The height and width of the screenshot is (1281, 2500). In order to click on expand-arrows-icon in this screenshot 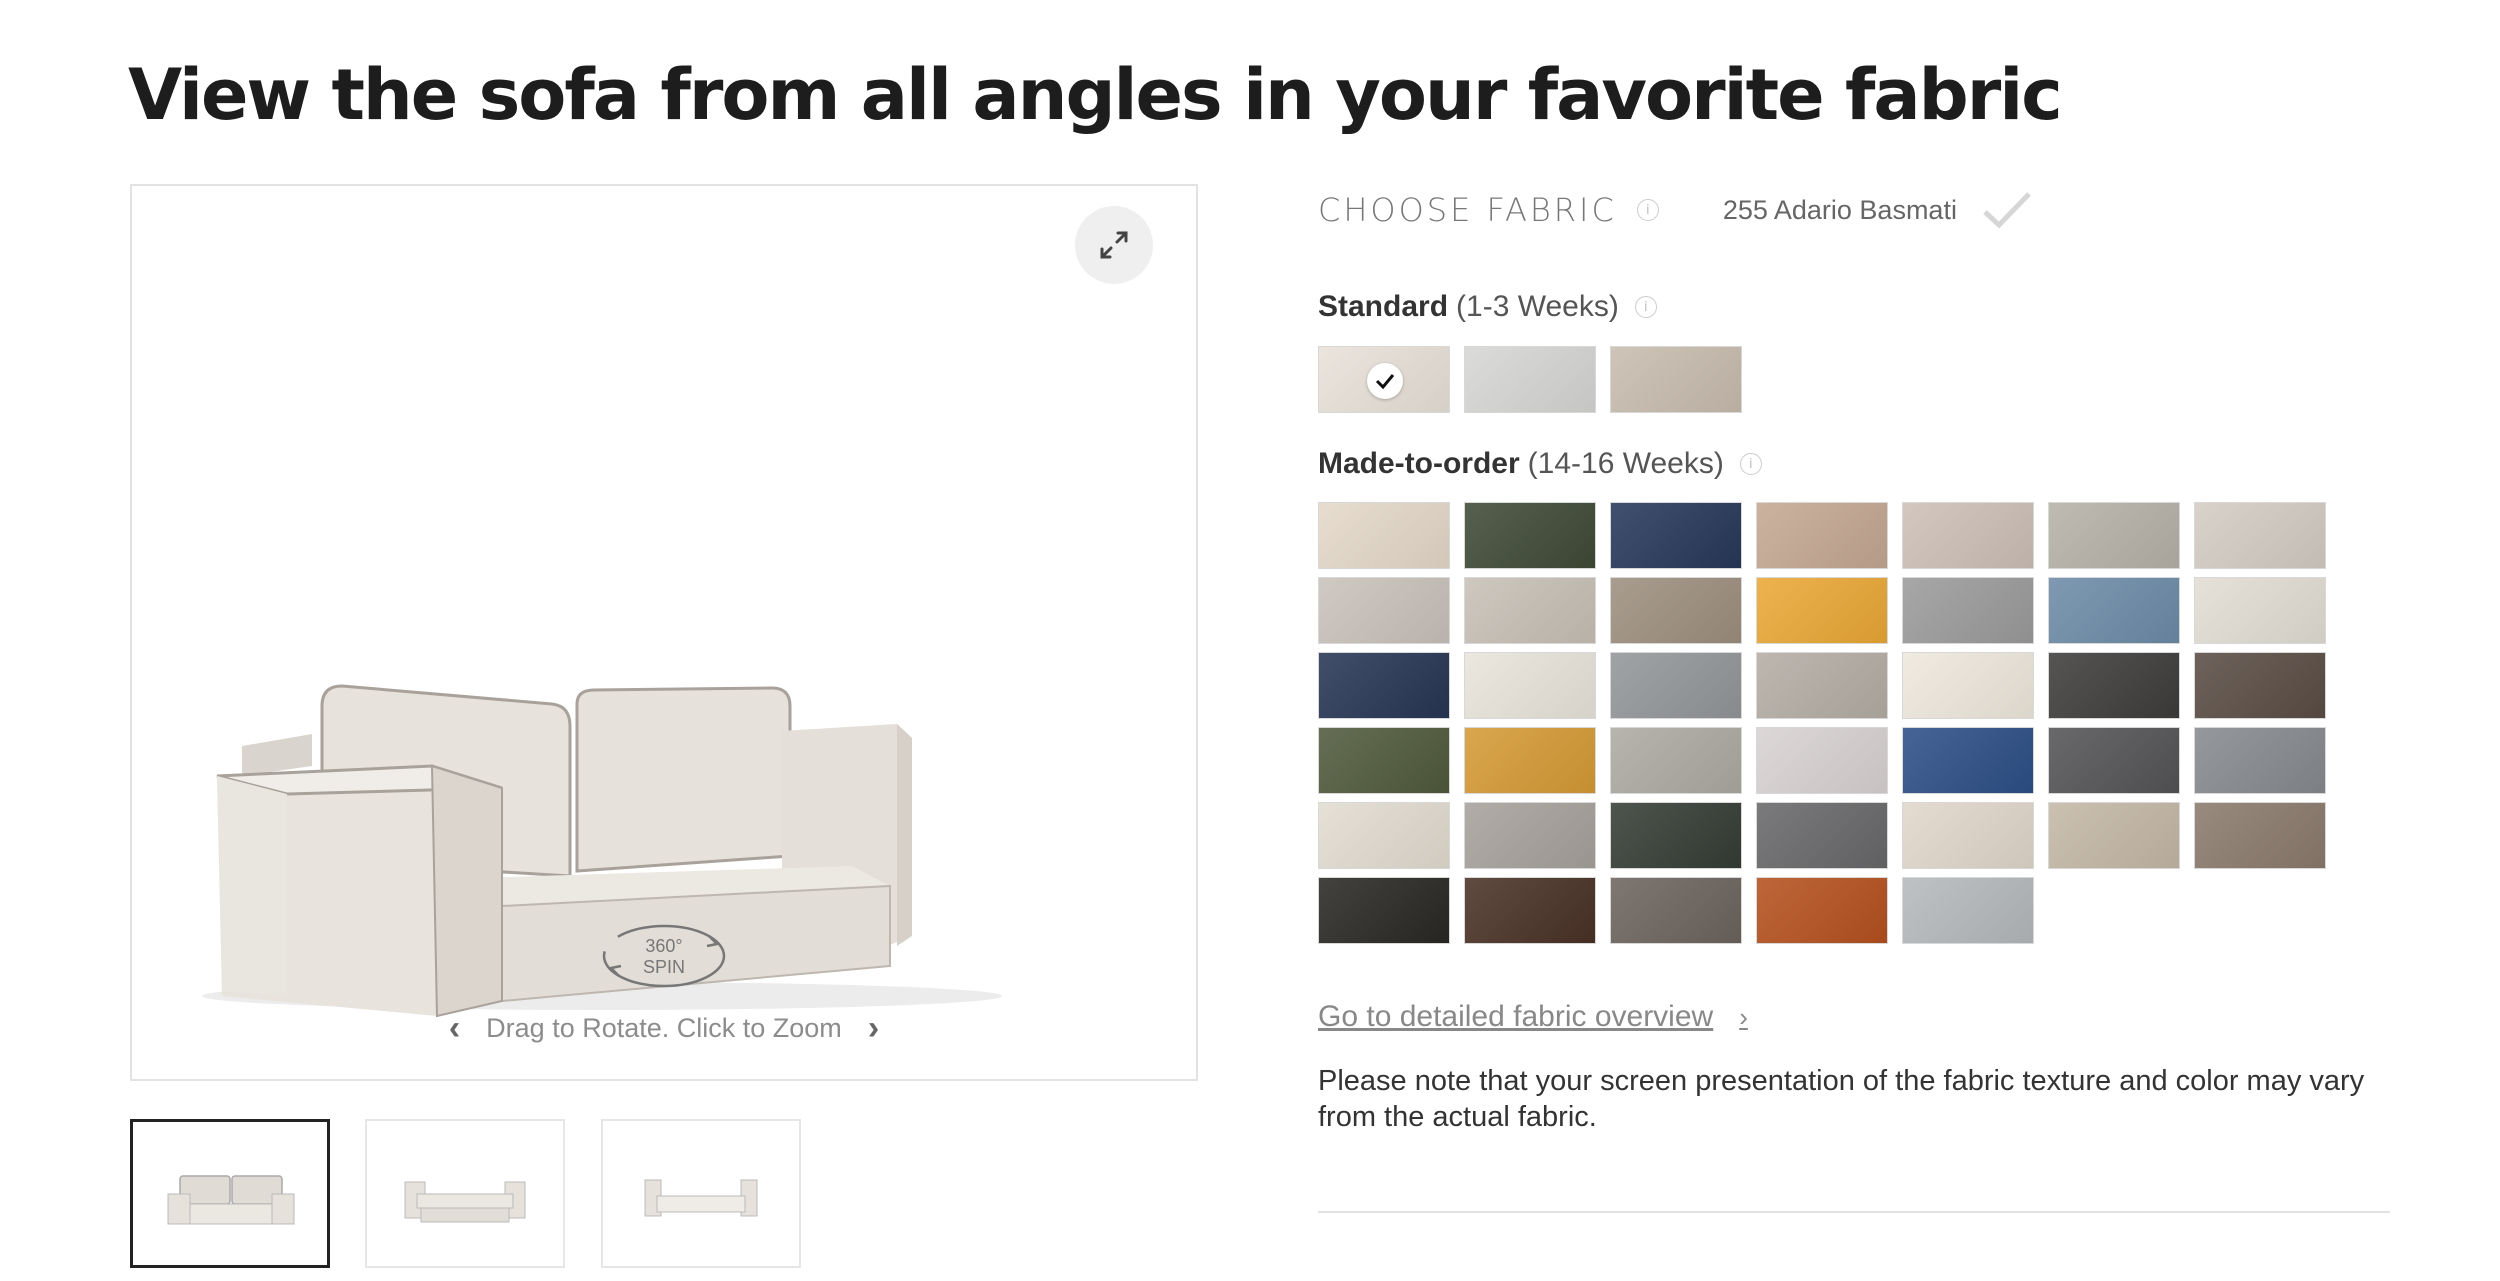, I will do `click(1114, 245)`.